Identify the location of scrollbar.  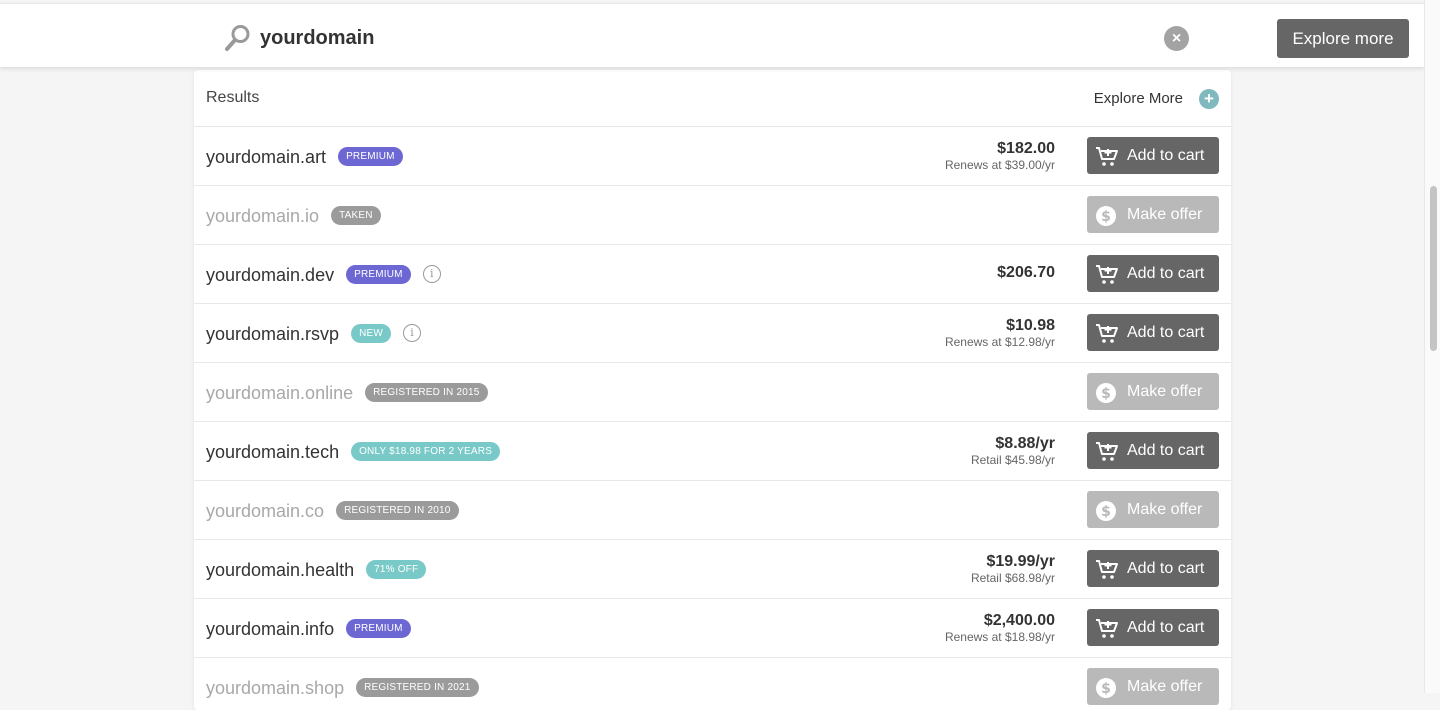
(1432, 346).